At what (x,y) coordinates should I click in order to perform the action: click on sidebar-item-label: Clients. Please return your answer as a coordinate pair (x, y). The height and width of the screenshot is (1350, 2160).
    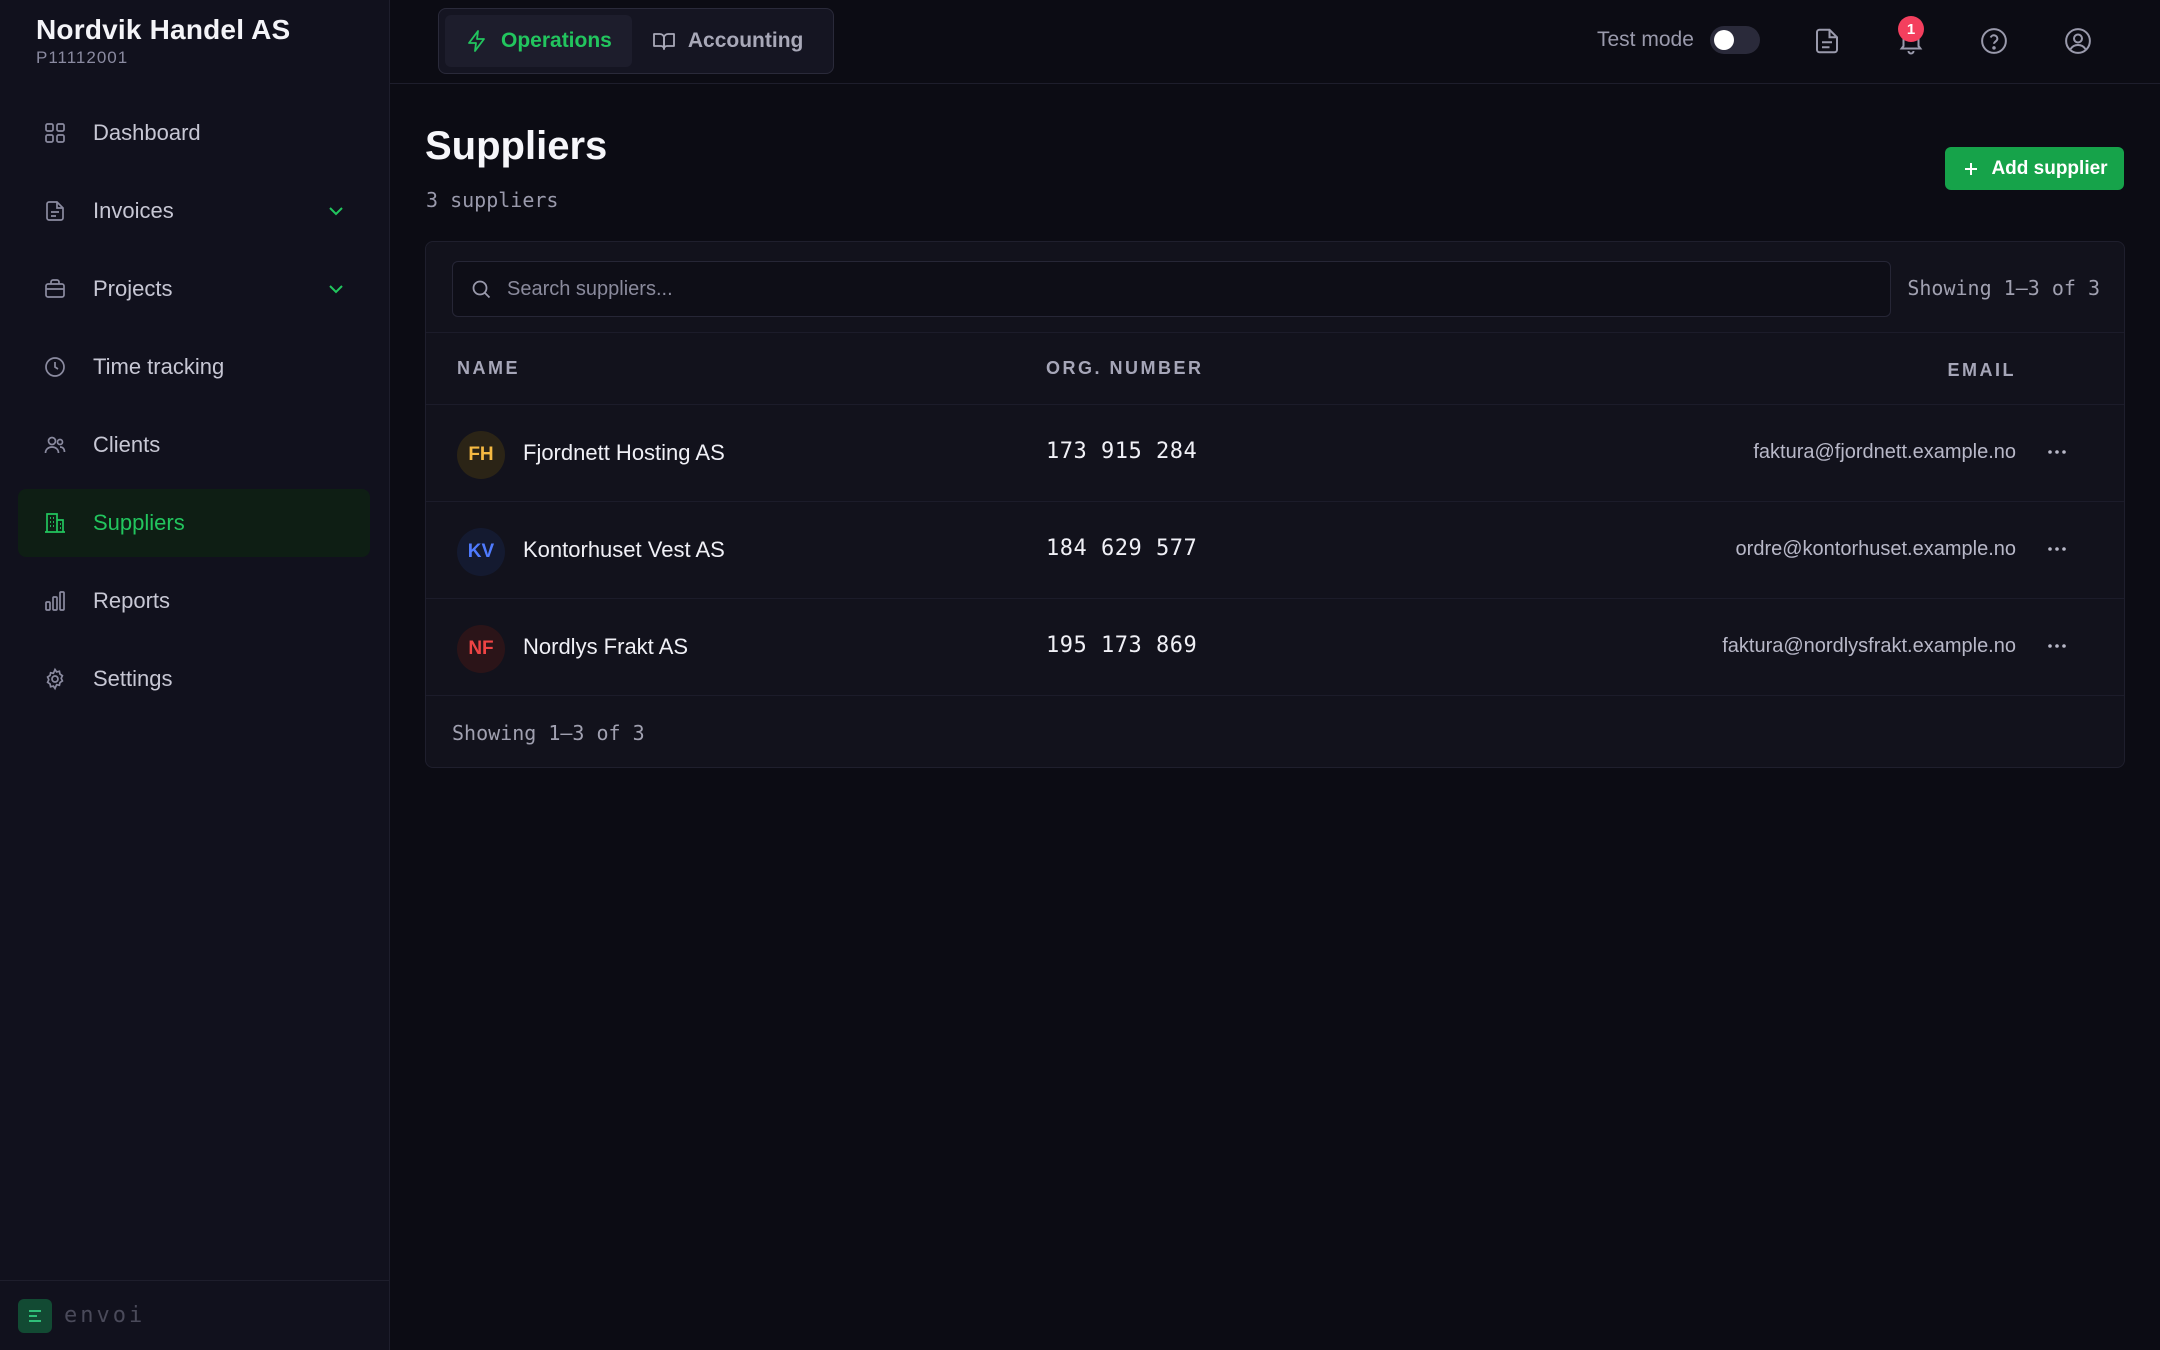
    Looking at the image, I should click on (127, 444).